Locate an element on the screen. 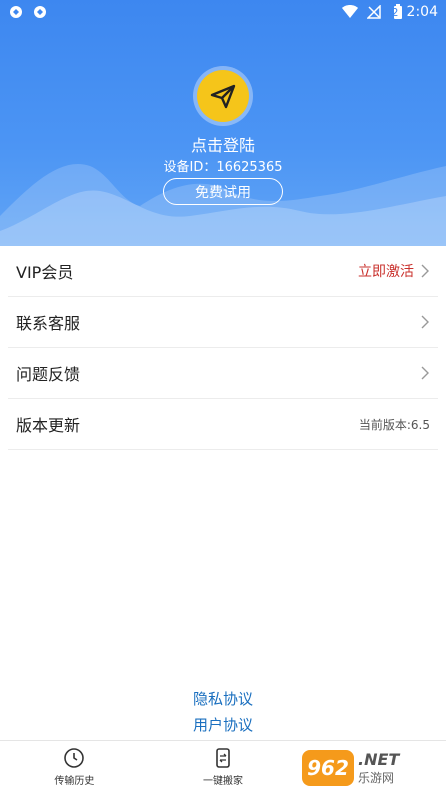 This screenshot has width=446, height=792. agreement-links: 隐私协议 用户协议 is located at coordinates (223, 712).